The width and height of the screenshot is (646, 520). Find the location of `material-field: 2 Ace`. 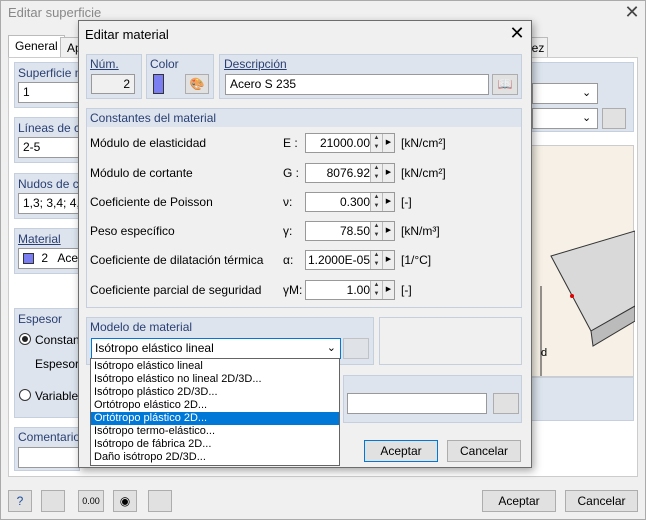

material-field: 2 Ace is located at coordinates (49, 258).